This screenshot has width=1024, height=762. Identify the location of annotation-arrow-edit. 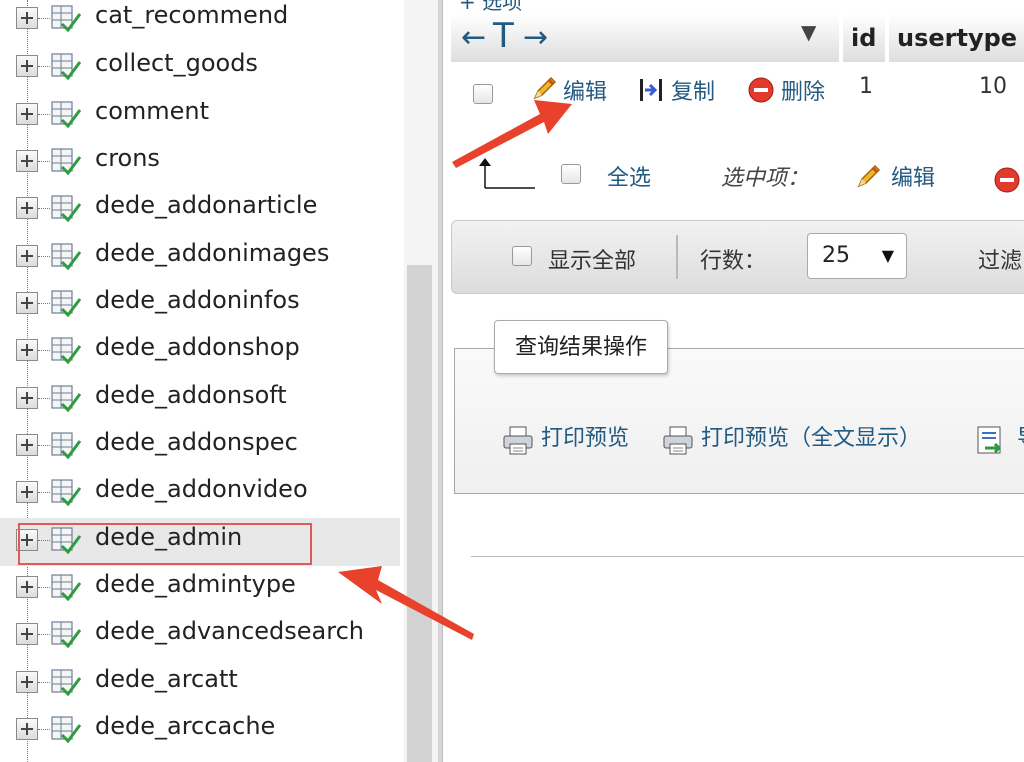
(512, 134).